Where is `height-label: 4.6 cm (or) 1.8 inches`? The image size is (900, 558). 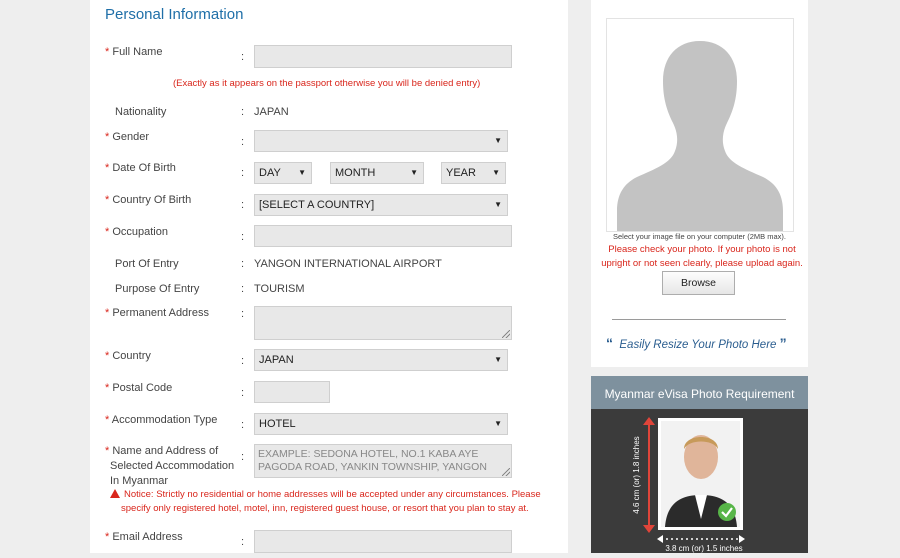 height-label: 4.6 cm (or) 1.8 inches is located at coordinates (636, 474).